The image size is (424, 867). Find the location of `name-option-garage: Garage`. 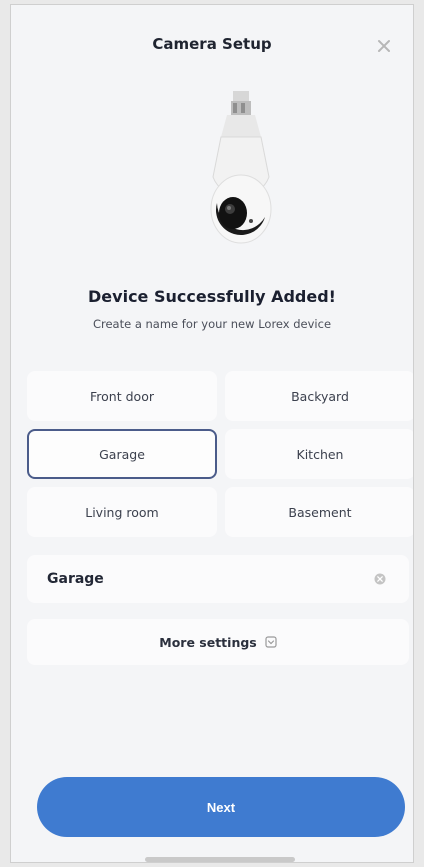

name-option-garage: Garage is located at coordinates (122, 454).